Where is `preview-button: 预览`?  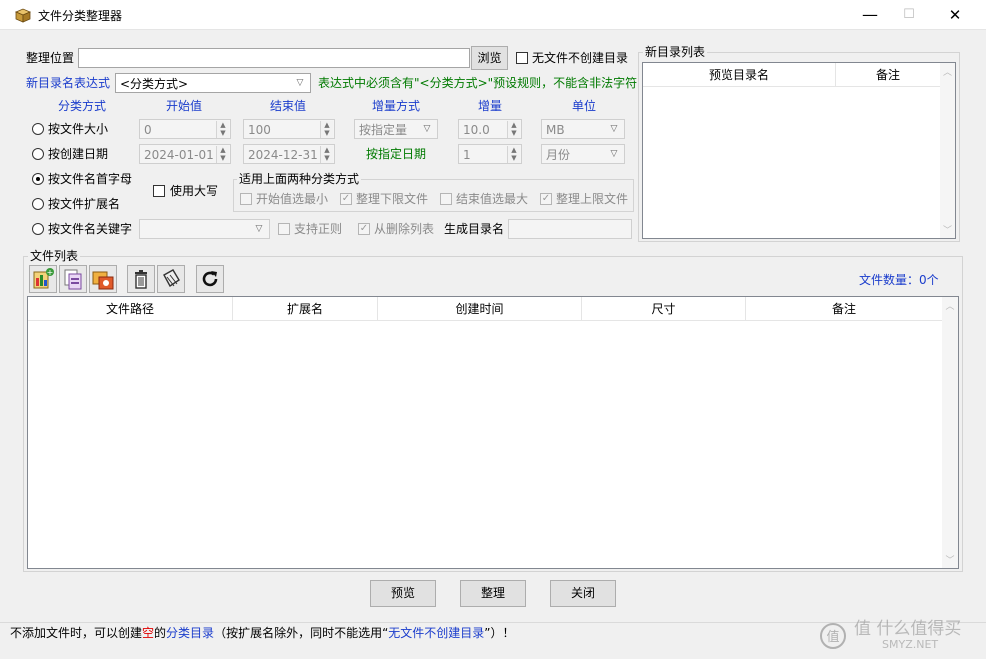
preview-button: 预览 is located at coordinates (403, 593).